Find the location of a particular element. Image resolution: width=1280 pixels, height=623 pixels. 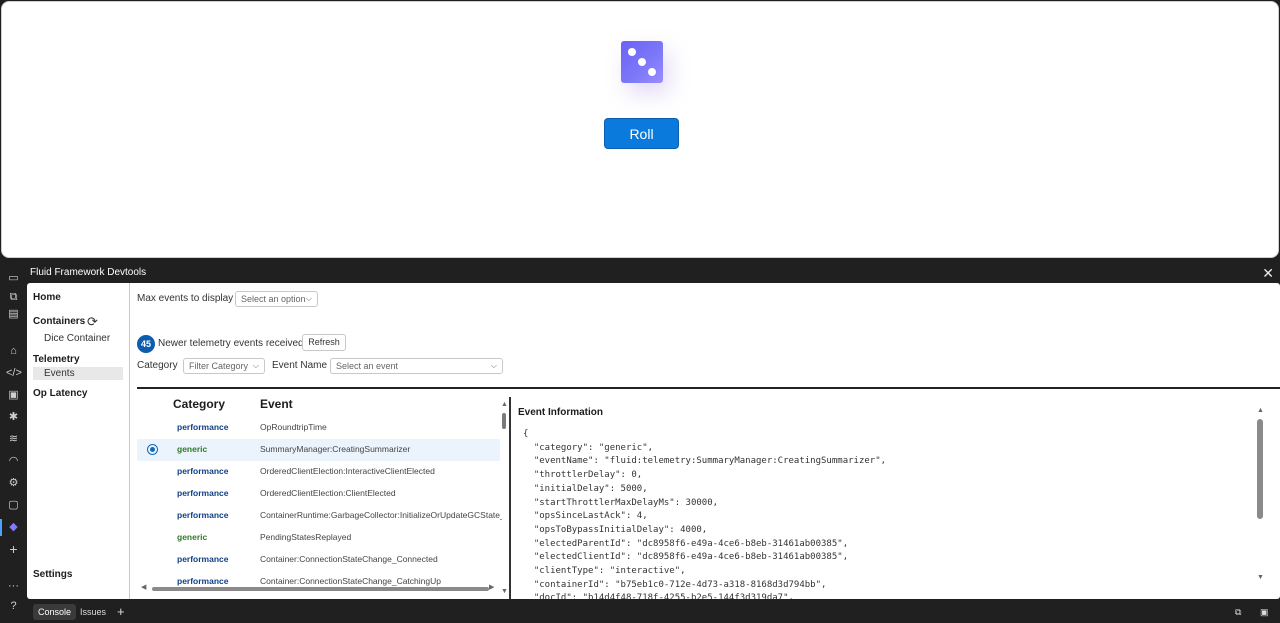

max-events-select: Select an option ⌵ is located at coordinates (276, 299).